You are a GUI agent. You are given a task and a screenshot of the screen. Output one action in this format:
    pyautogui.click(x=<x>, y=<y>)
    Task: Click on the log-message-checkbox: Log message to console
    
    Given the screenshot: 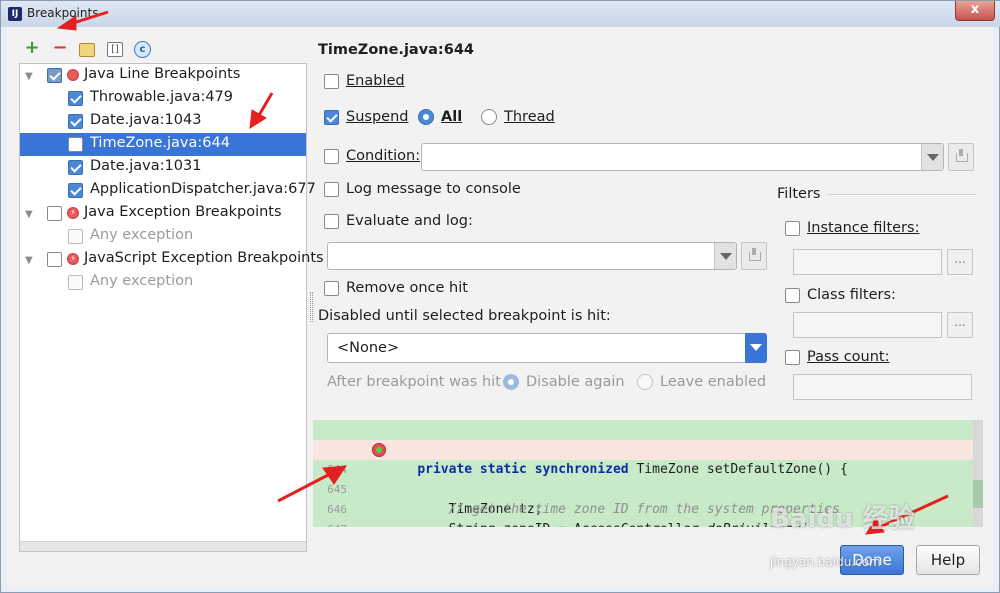 What is the action you would take?
    pyautogui.click(x=422, y=189)
    